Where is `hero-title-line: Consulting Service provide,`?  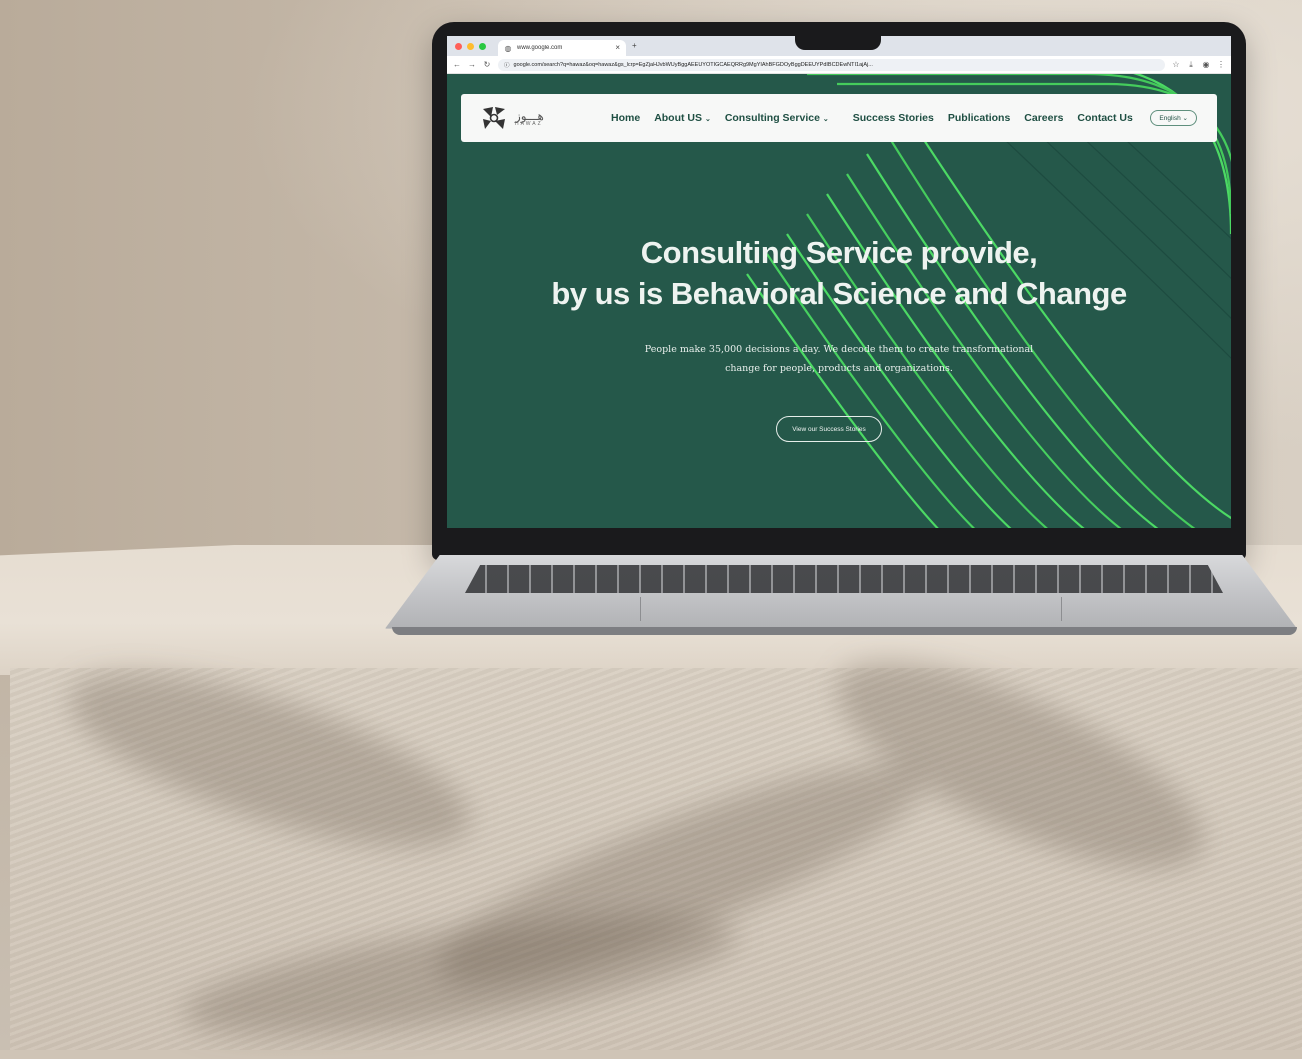 hero-title-line: Consulting Service provide, is located at coordinates (839, 252).